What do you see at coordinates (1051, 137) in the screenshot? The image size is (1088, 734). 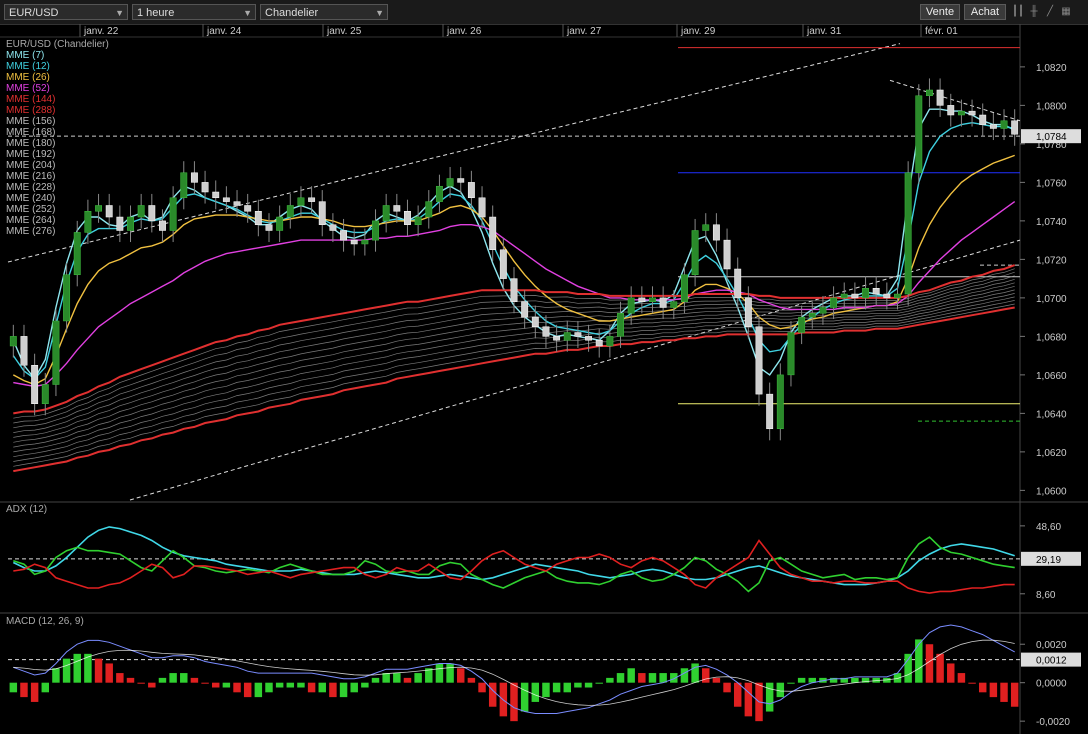 I see `last-price-label: 1,0784` at bounding box center [1051, 137].